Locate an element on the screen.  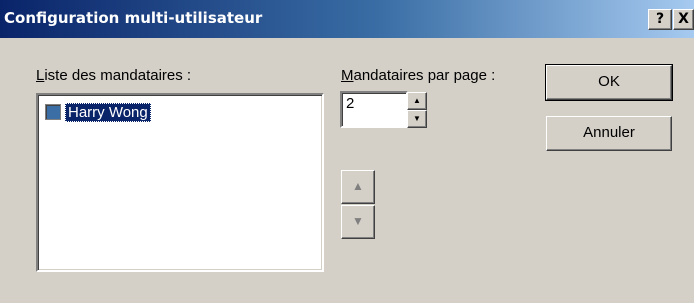
spin-down-icon: ▼ is located at coordinates (417, 118).